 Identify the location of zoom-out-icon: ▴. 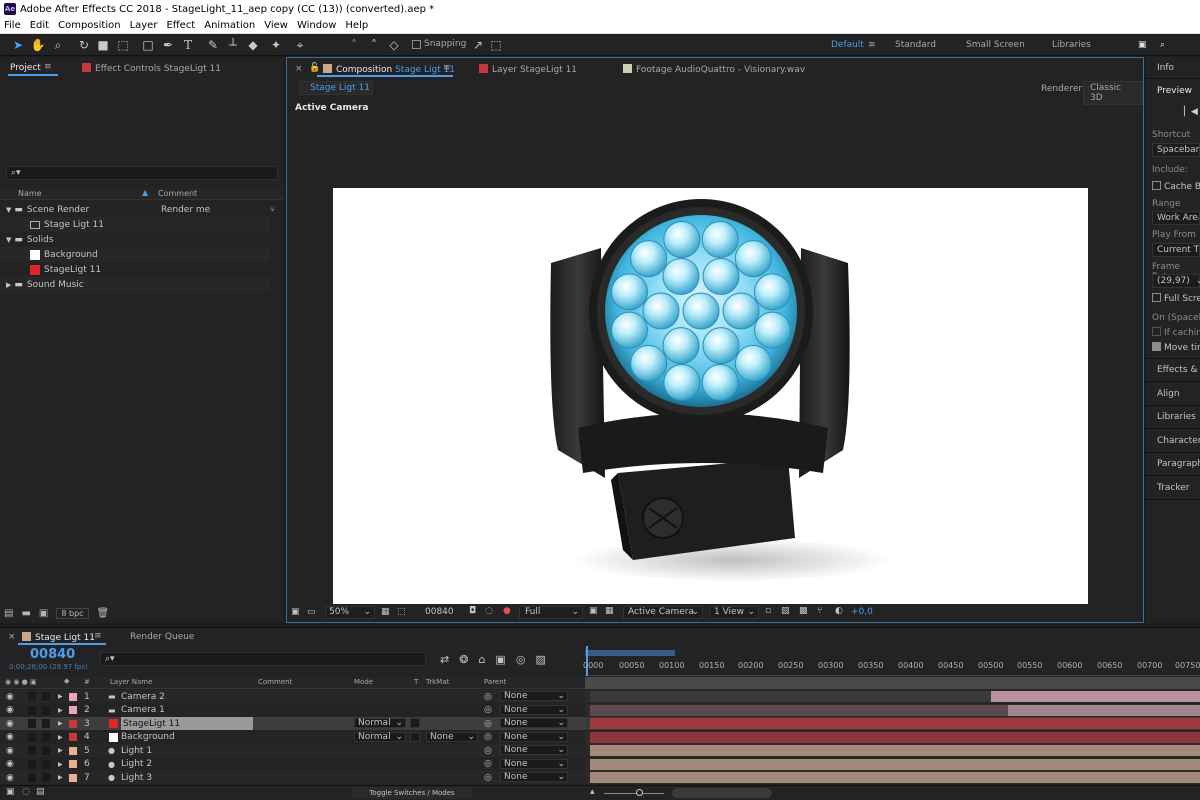
(592, 792).